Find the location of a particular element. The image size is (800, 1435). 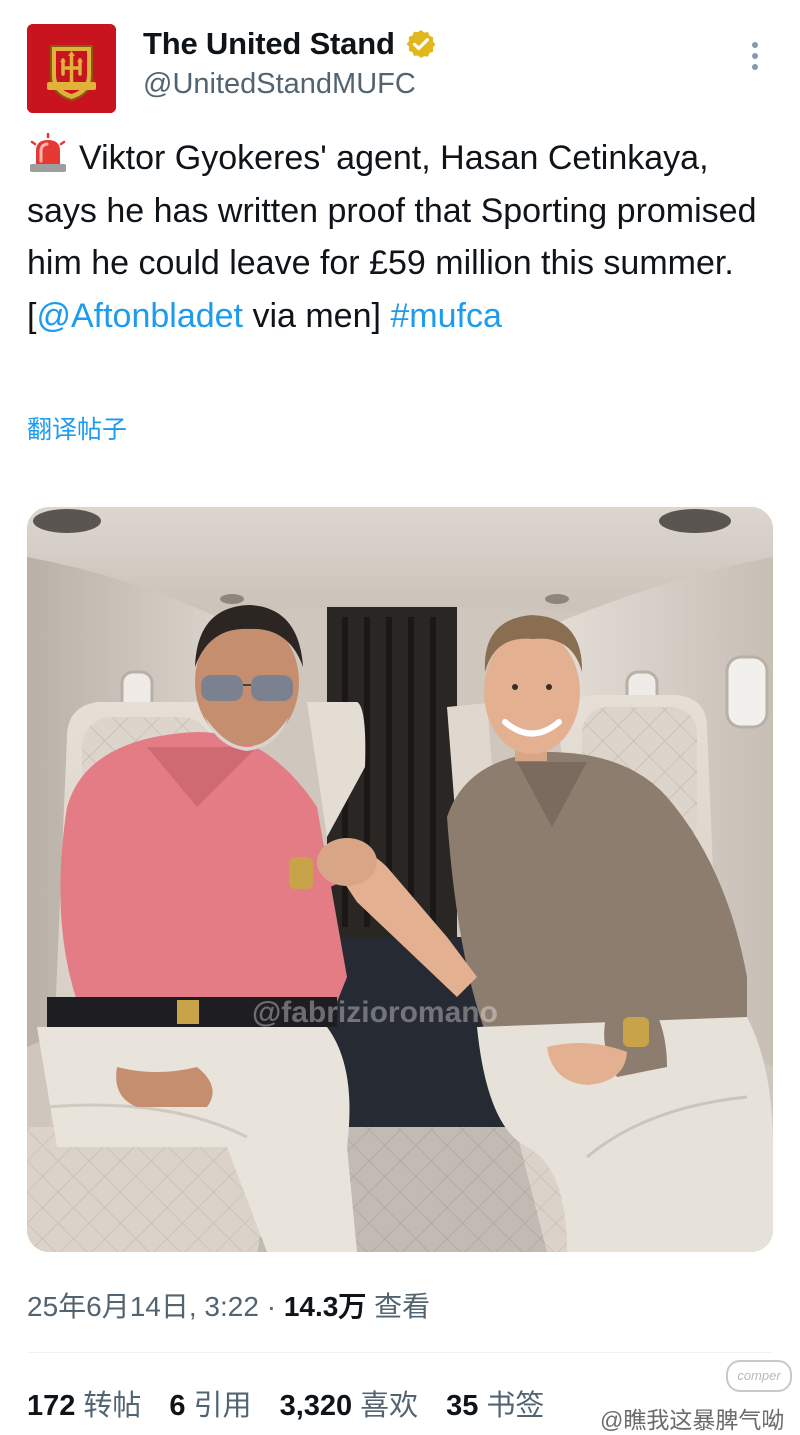

mention-link: @Aftonbladet is located at coordinates (139, 316).